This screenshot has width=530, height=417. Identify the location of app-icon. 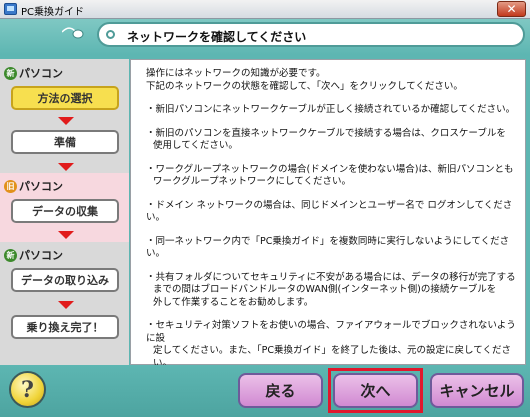
(10, 9).